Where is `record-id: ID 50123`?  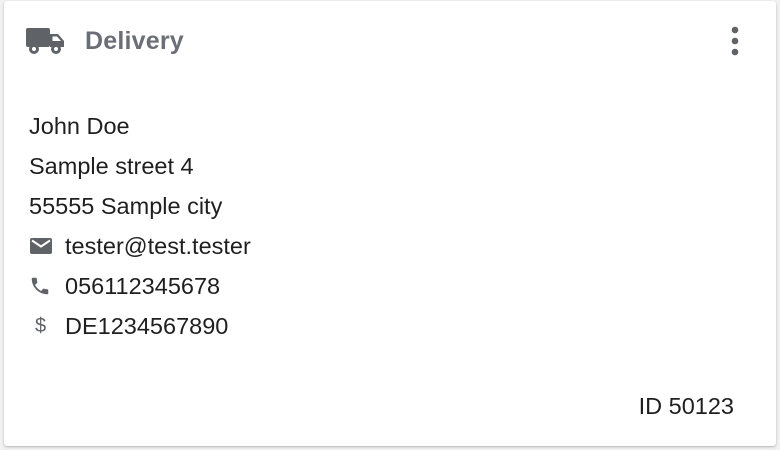
record-id: ID 50123 is located at coordinates (686, 406).